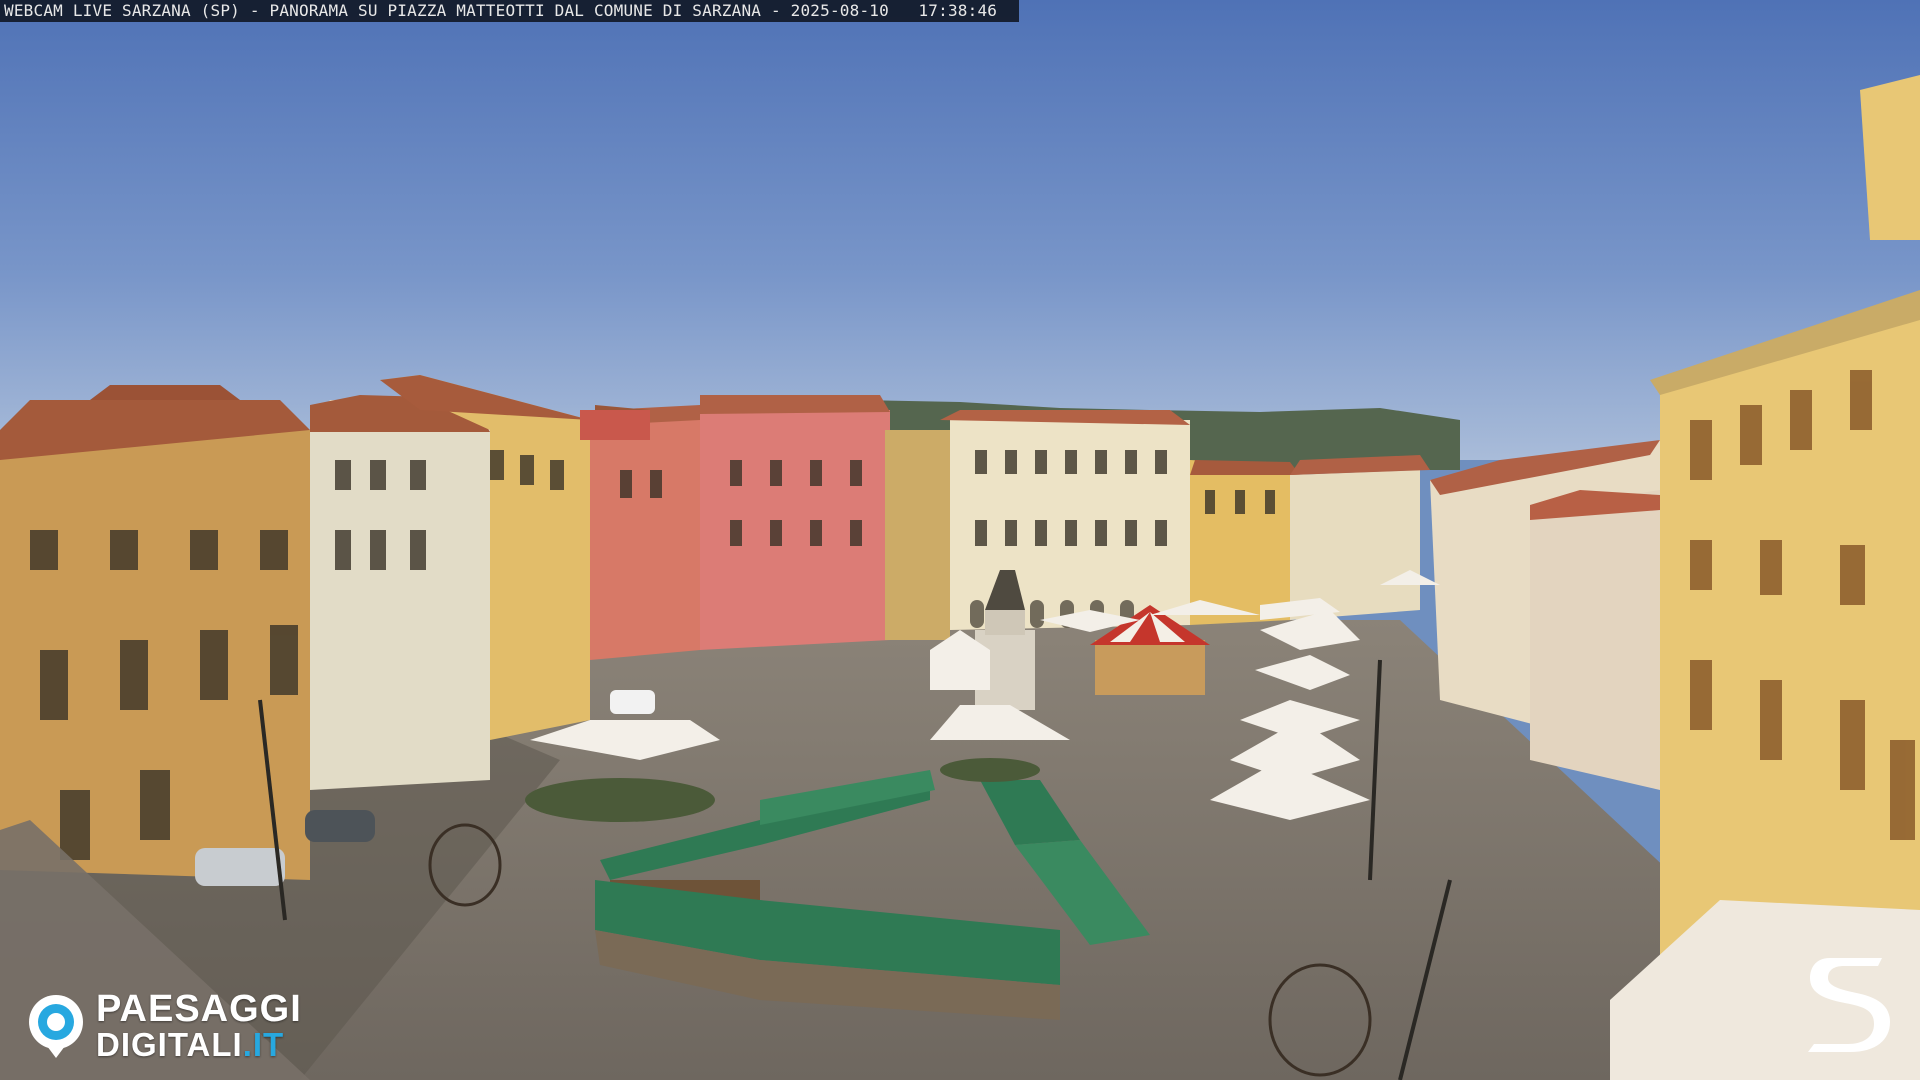 This screenshot has height=1080, width=1920. Describe the element at coordinates (199, 1008) in the screenshot. I see `logo-line1: PAESAGGI` at that location.